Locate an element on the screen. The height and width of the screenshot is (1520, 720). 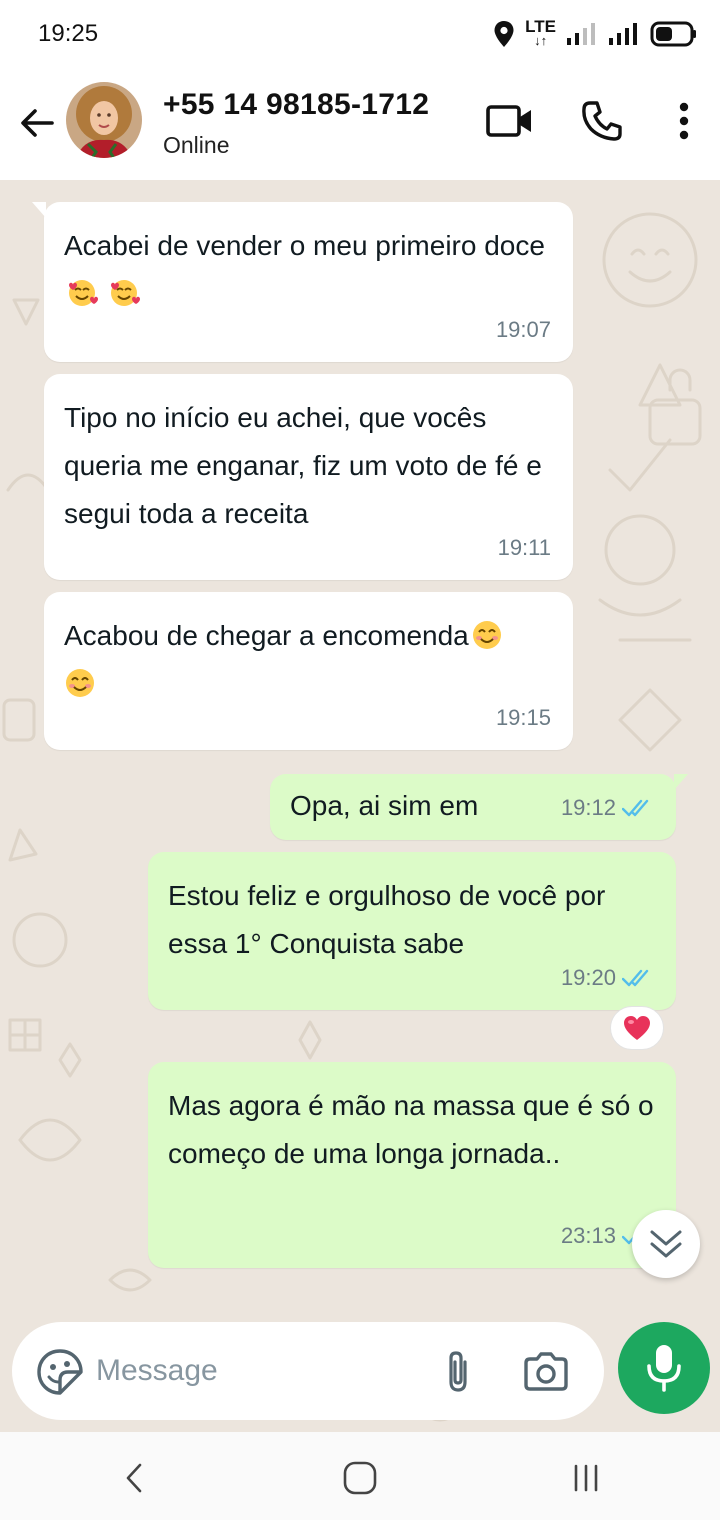
signal-sim2-icon is located at coordinates (623, 34).